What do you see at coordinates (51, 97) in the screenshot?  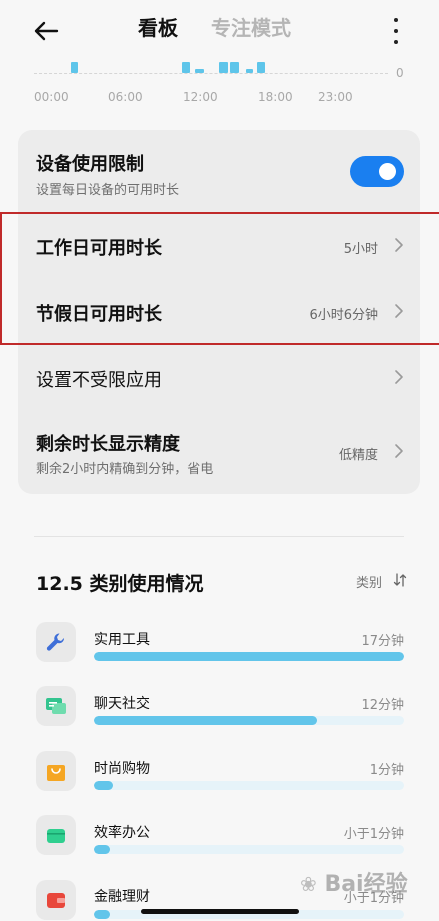 I see `chart-tick-label: 00:00` at bounding box center [51, 97].